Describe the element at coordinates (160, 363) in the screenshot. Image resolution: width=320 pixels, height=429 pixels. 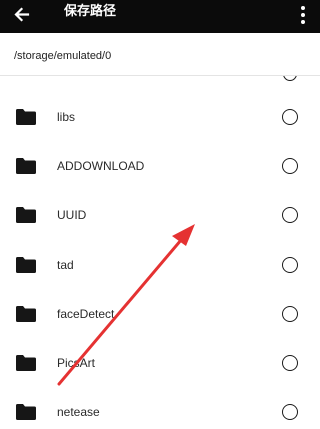
I see `list-item: PicsArt` at that location.